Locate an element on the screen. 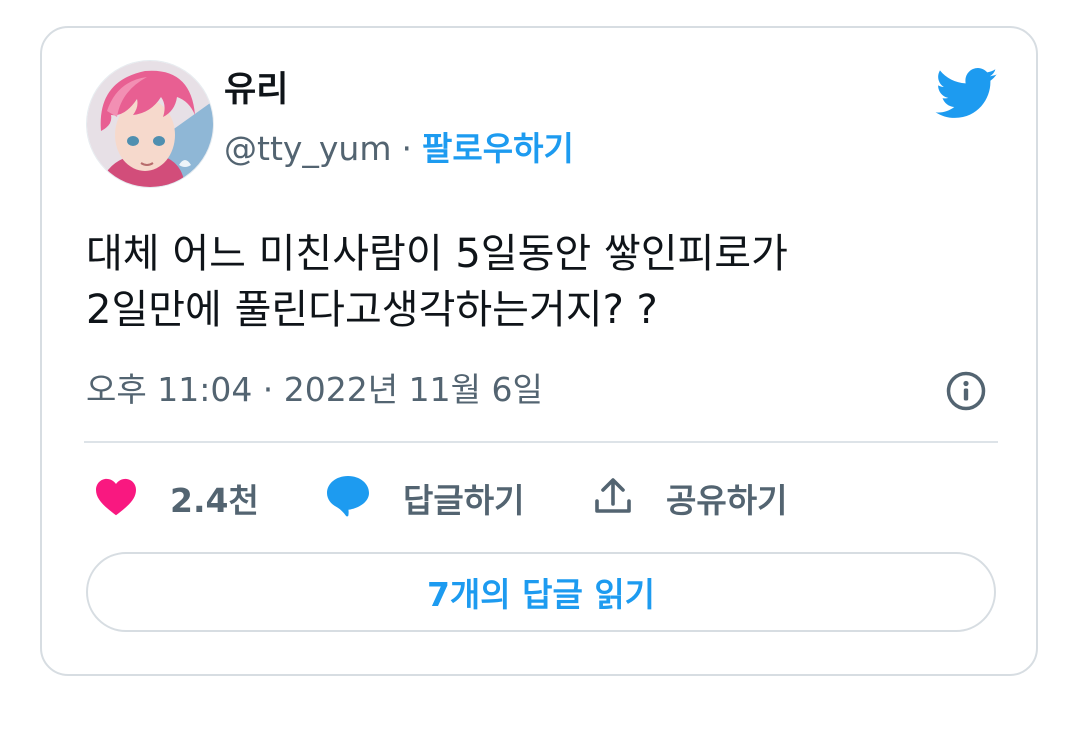  author-display-name: 유리 is located at coordinates (256, 90).